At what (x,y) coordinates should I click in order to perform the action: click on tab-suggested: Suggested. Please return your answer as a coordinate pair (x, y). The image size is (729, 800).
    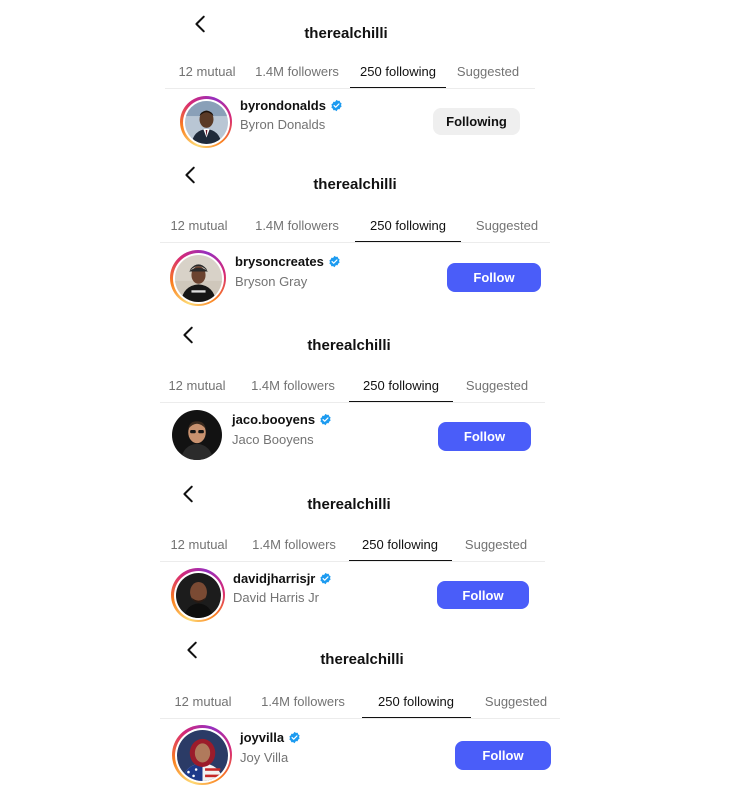
    Looking at the image, I should click on (516, 701).